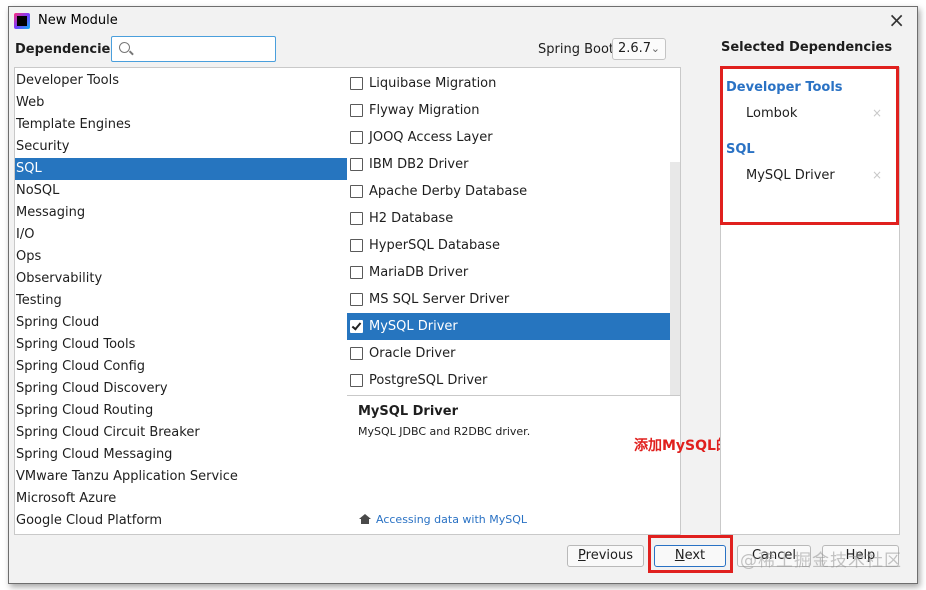 The width and height of the screenshot is (926, 590). What do you see at coordinates (877, 175) in the screenshot?
I see `remove-mysql-driver-icon: ×` at bounding box center [877, 175].